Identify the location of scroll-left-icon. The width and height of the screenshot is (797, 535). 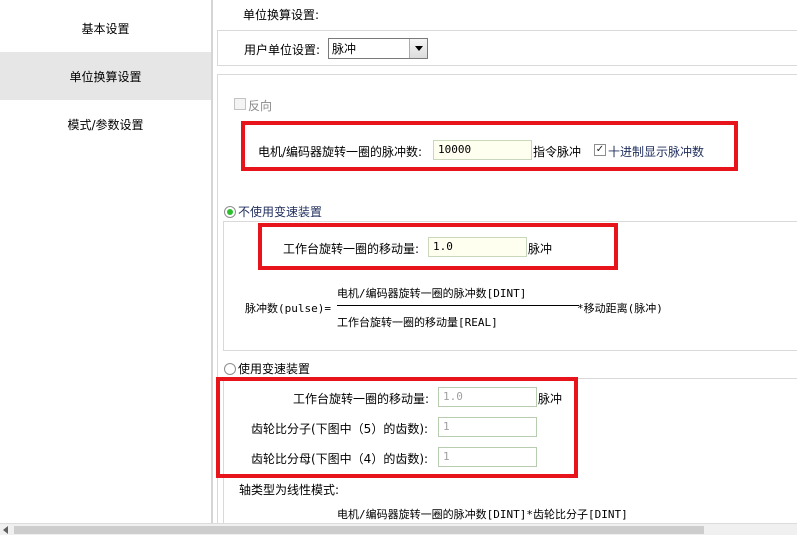
(5, 530).